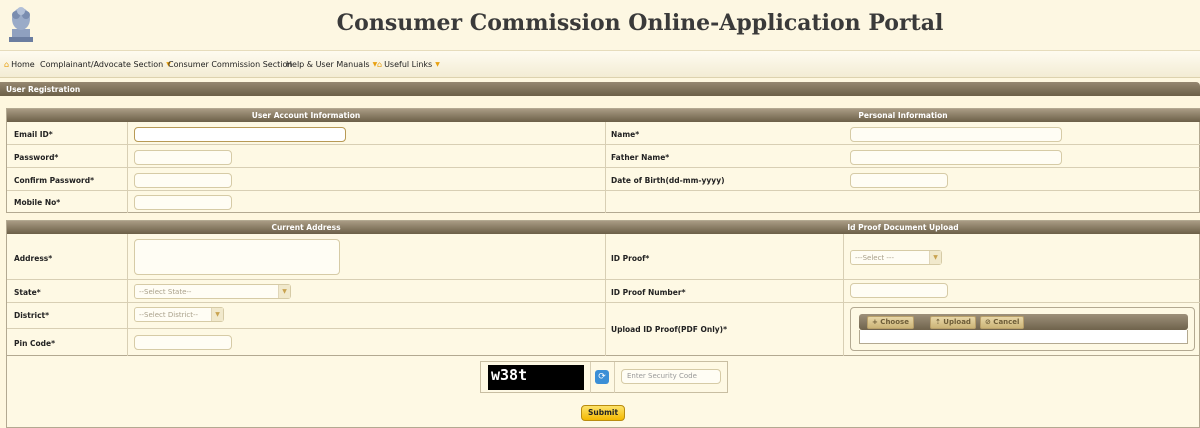 Image resolution: width=1200 pixels, height=428 pixels. What do you see at coordinates (306, 316) in the screenshot?
I see `form-row` at bounding box center [306, 316].